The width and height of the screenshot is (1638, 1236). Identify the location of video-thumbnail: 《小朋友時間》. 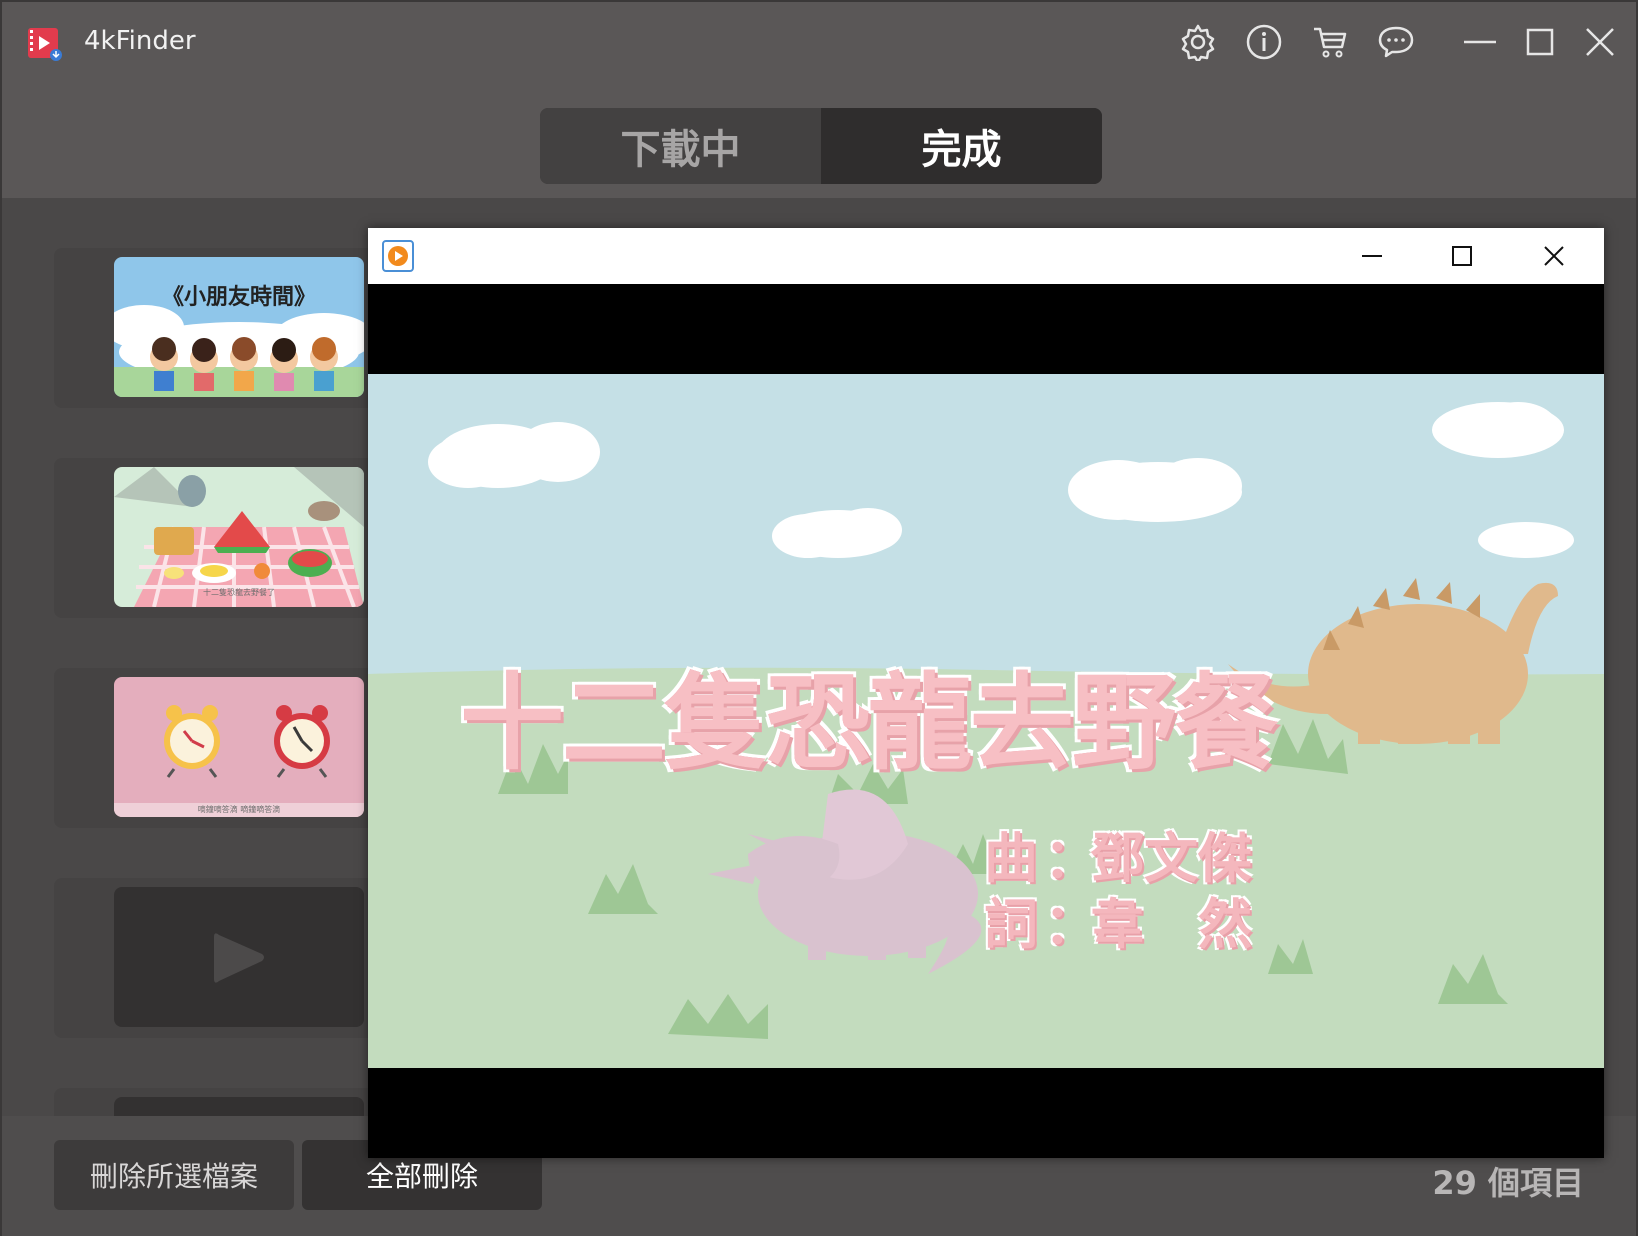
(239, 327).